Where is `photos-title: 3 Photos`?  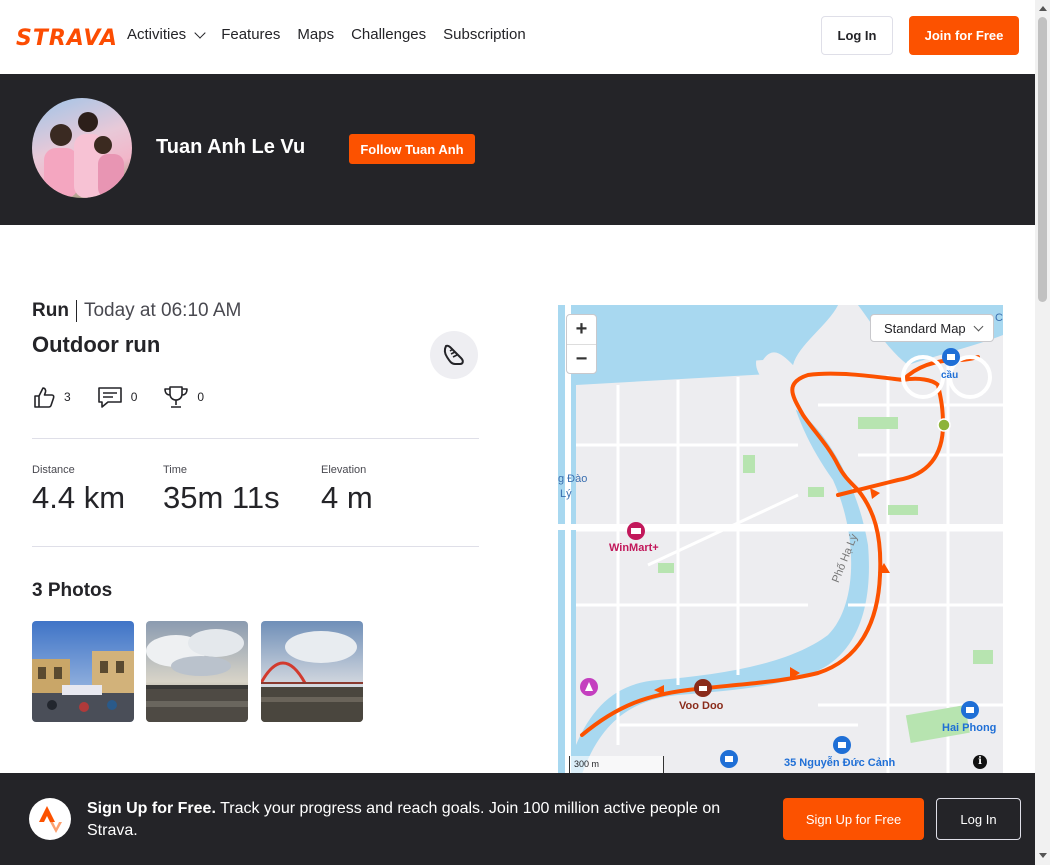 photos-title: 3 Photos is located at coordinates (72, 590).